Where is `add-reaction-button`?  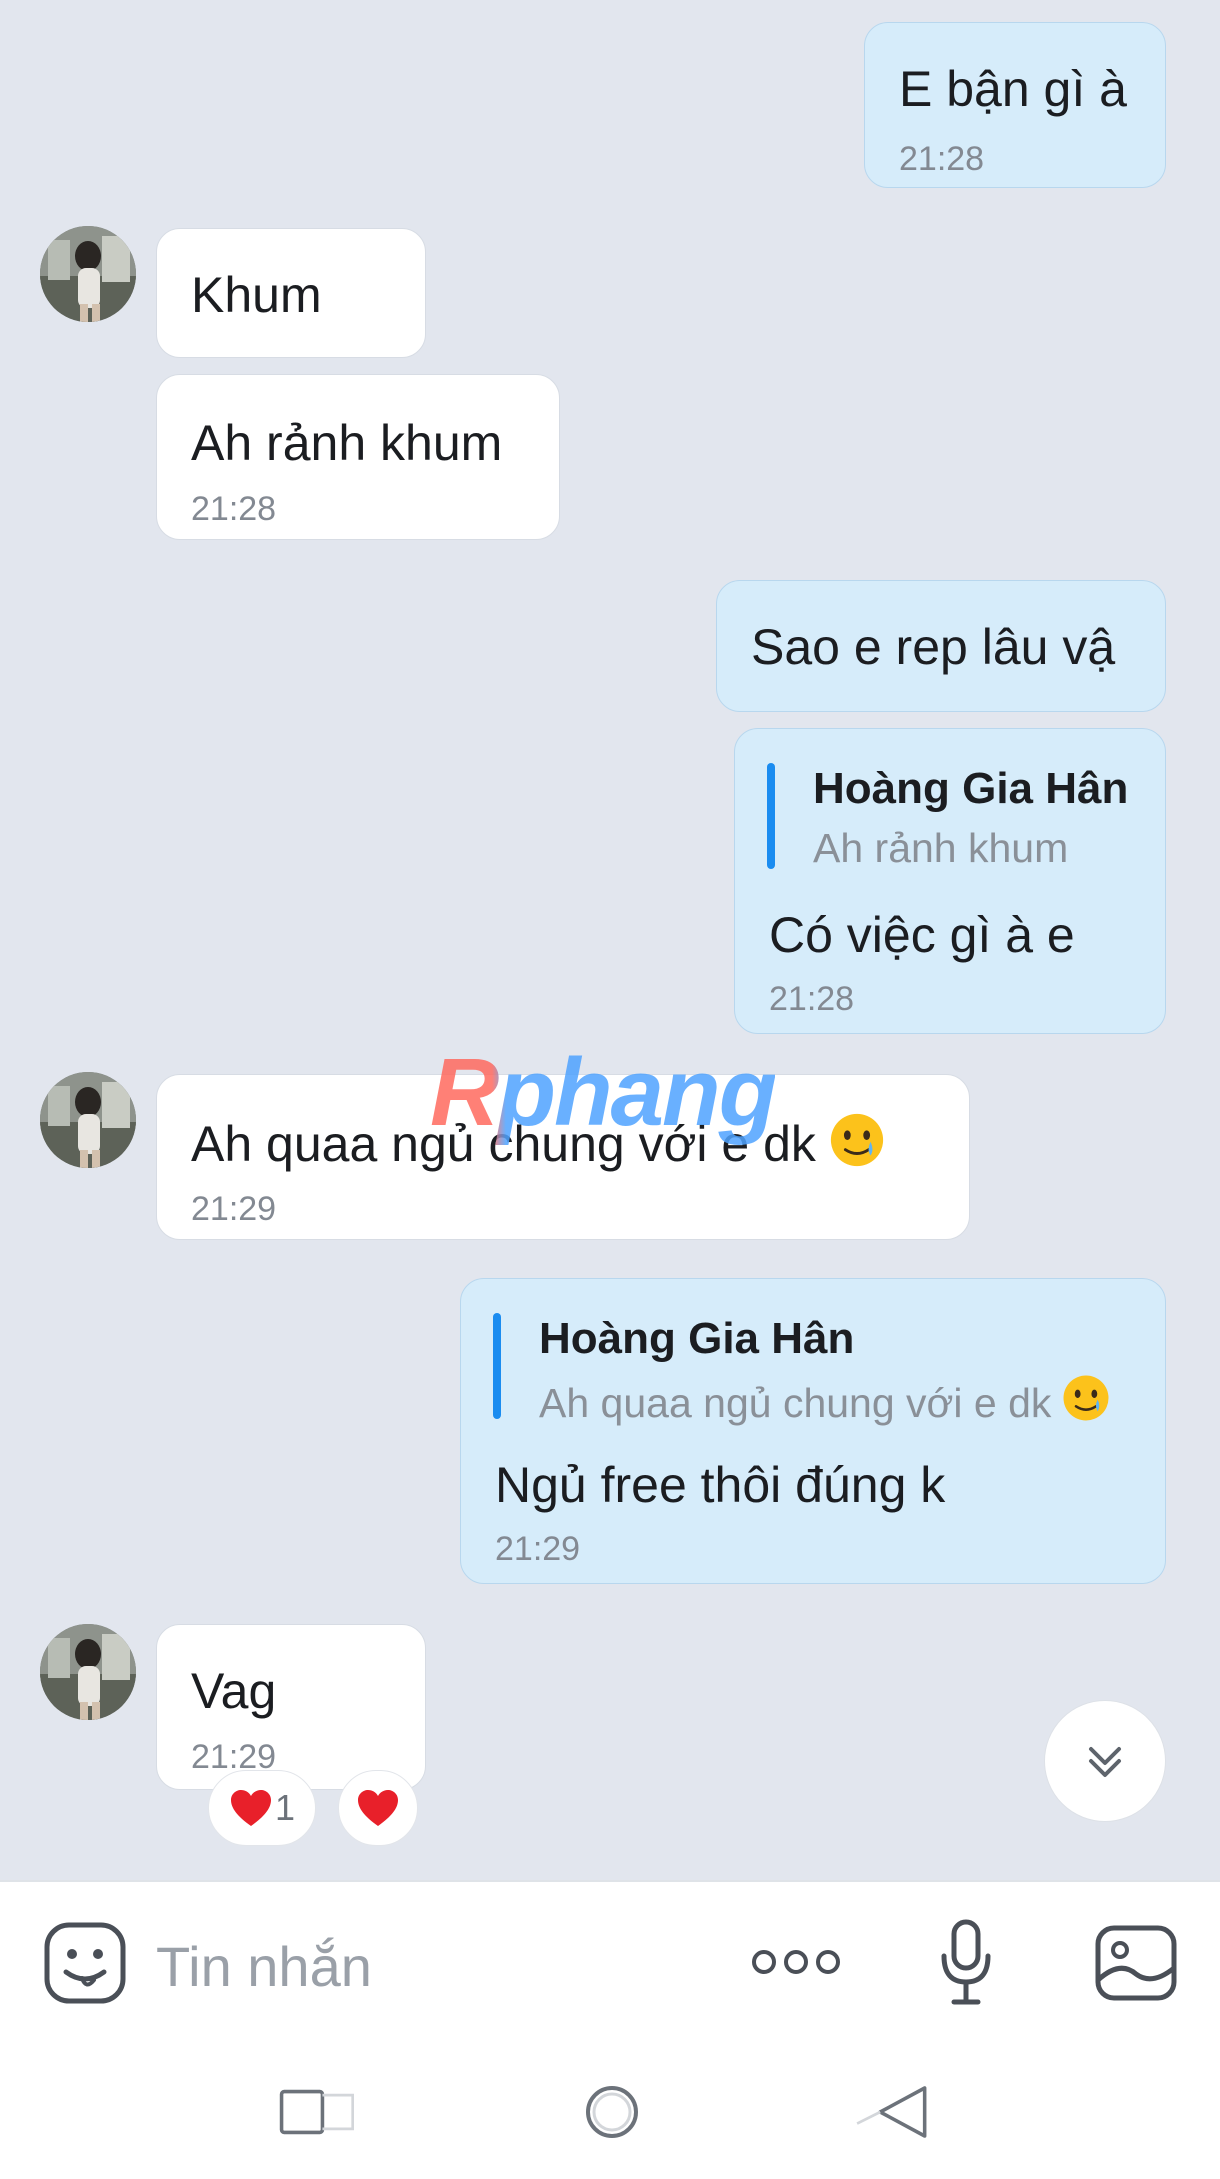
add-reaction-button is located at coordinates (378, 1808).